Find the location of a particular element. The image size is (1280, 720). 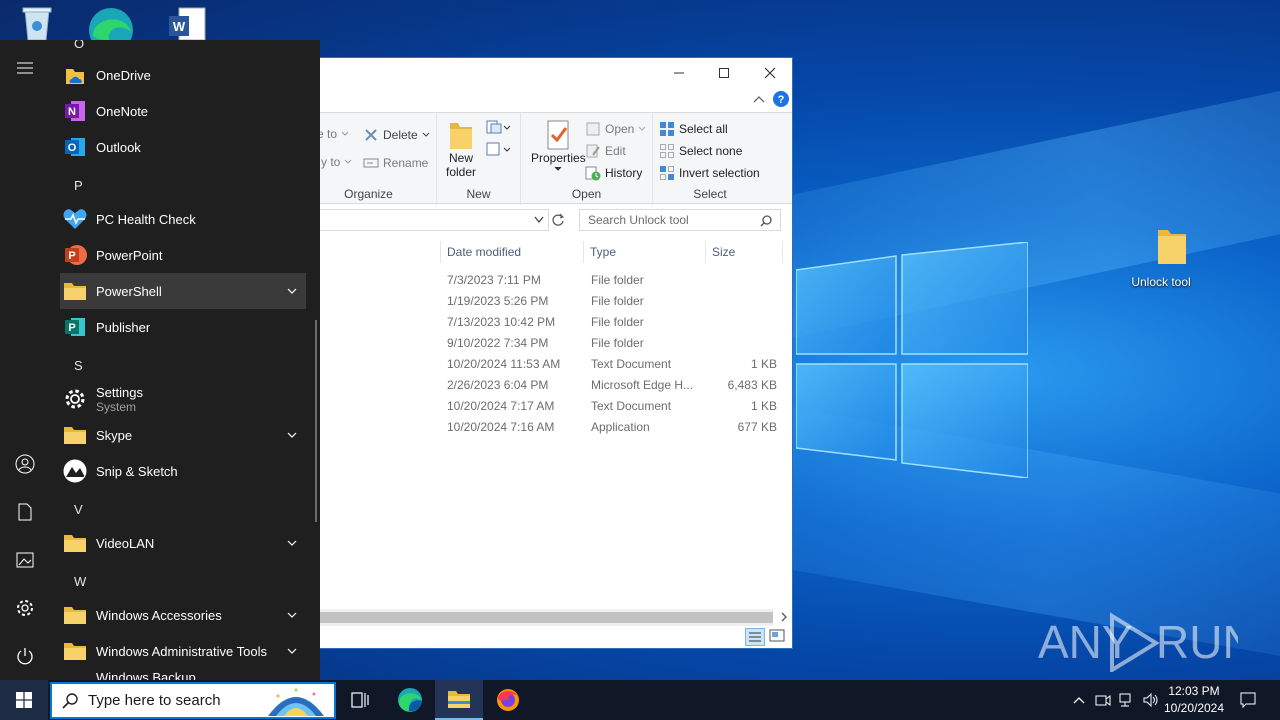

close-icon is located at coordinates (770, 73).